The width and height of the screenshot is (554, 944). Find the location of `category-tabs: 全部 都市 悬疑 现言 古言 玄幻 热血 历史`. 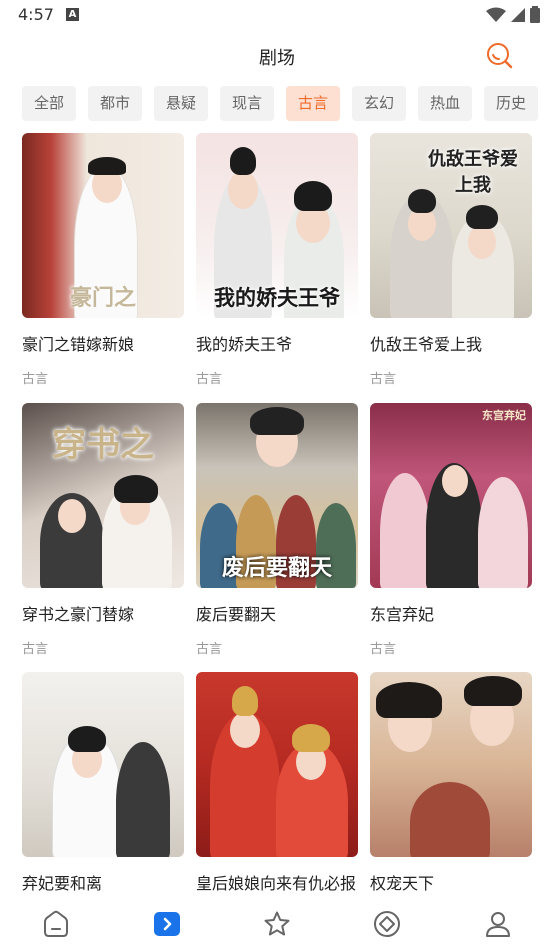

category-tabs: 全部 都市 悬疑 现言 古言 玄幻 热血 历史 is located at coordinates (280, 103).